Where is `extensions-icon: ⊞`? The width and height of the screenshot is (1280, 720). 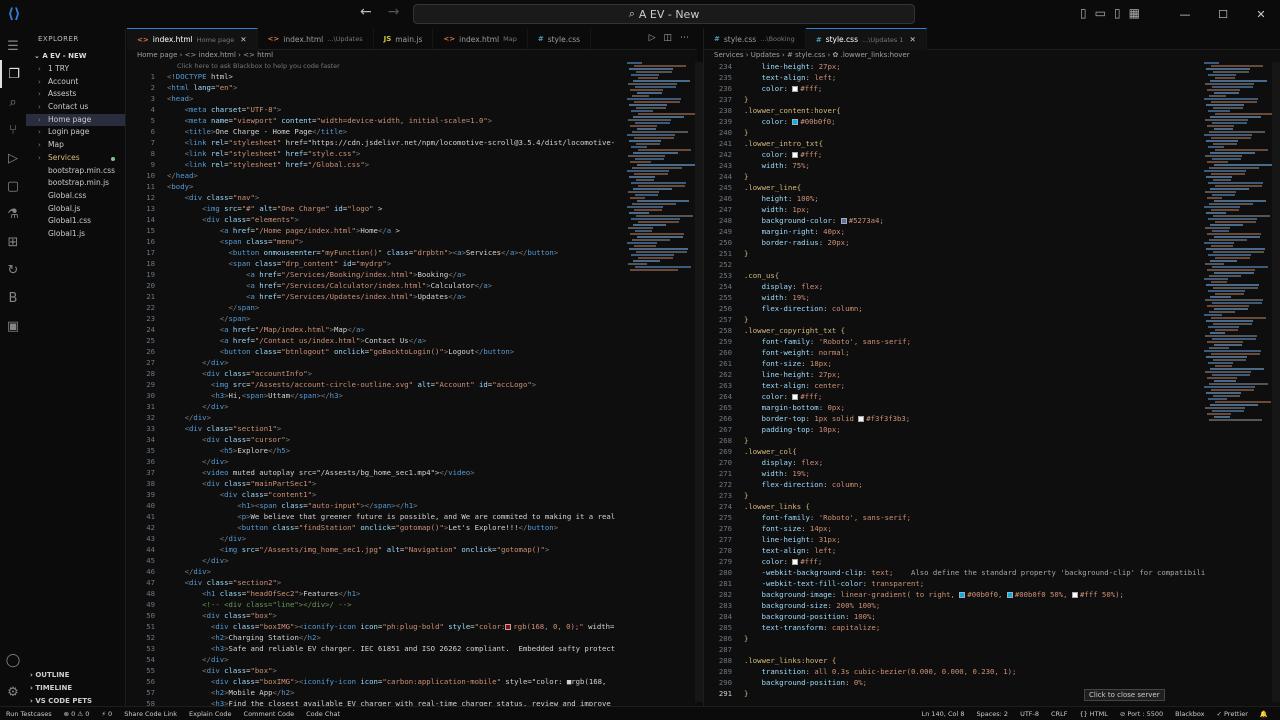 extensions-icon: ⊞ is located at coordinates (13, 242).